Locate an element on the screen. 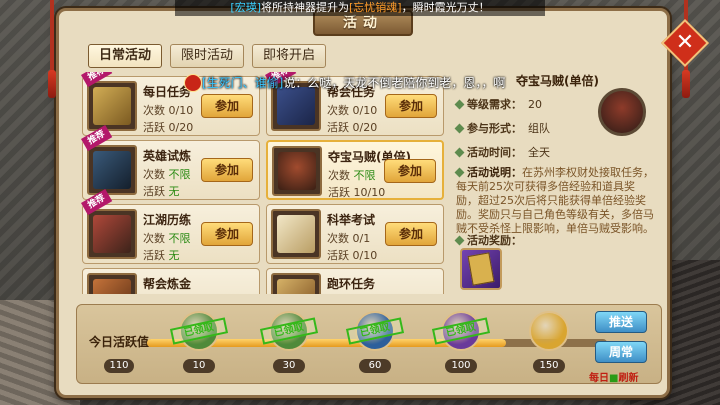 This screenshot has width=720, height=405. horse-bandit-portrait is located at coordinates (622, 112).